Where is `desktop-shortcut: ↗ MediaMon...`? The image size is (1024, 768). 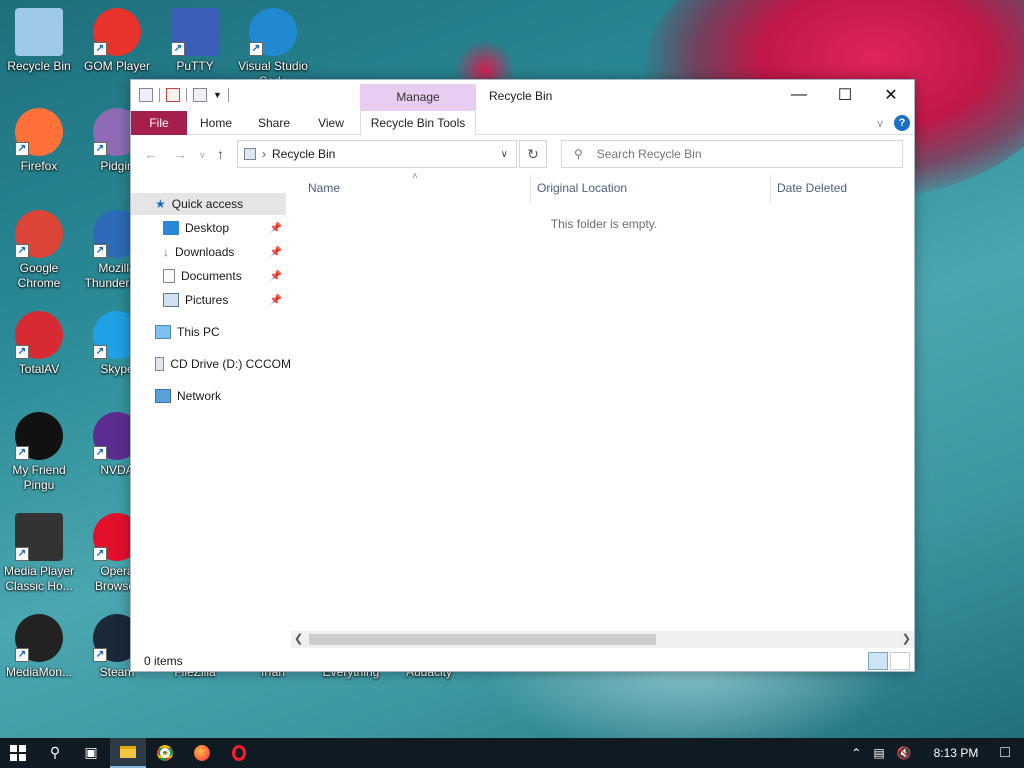 desktop-shortcut: ↗ MediaMon... is located at coordinates (39, 647).